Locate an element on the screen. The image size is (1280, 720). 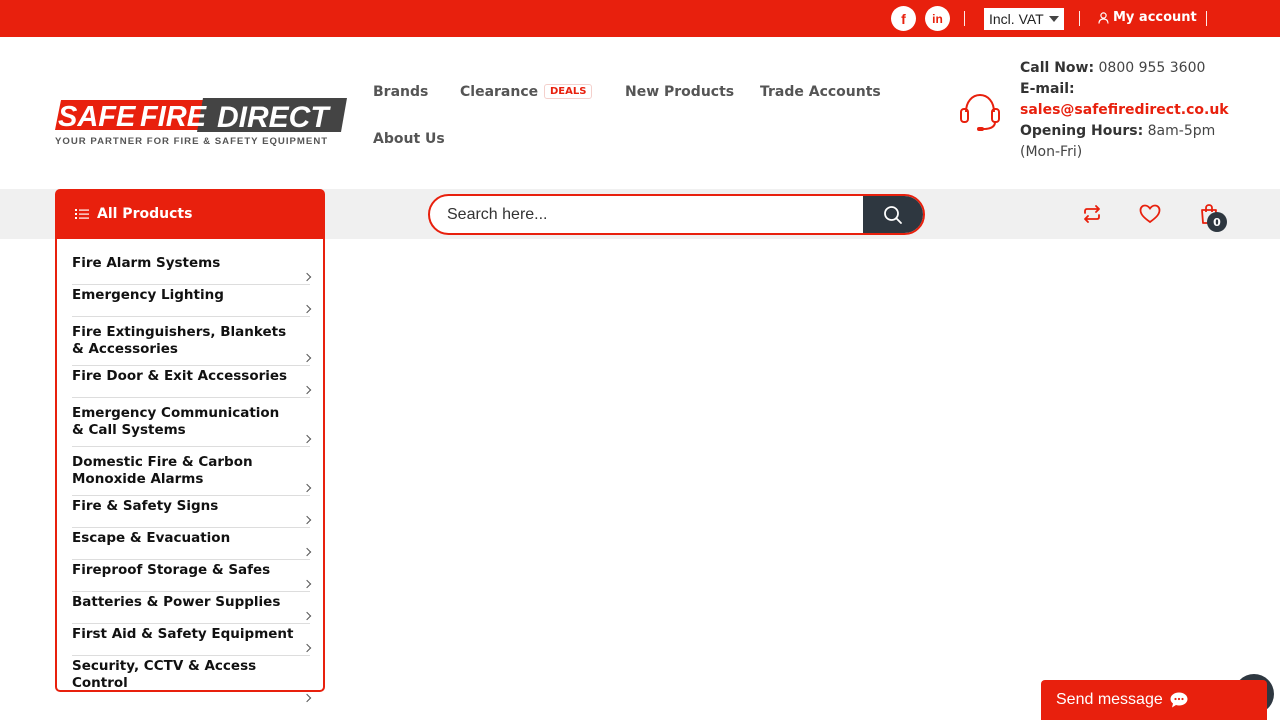
contact-email-label: E-mail: is located at coordinates (1047, 89).